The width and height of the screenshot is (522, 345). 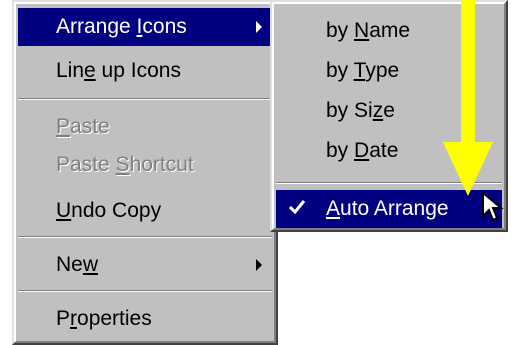 What do you see at coordinates (145, 127) in the screenshot?
I see `menu-item-paste: Paste` at bounding box center [145, 127].